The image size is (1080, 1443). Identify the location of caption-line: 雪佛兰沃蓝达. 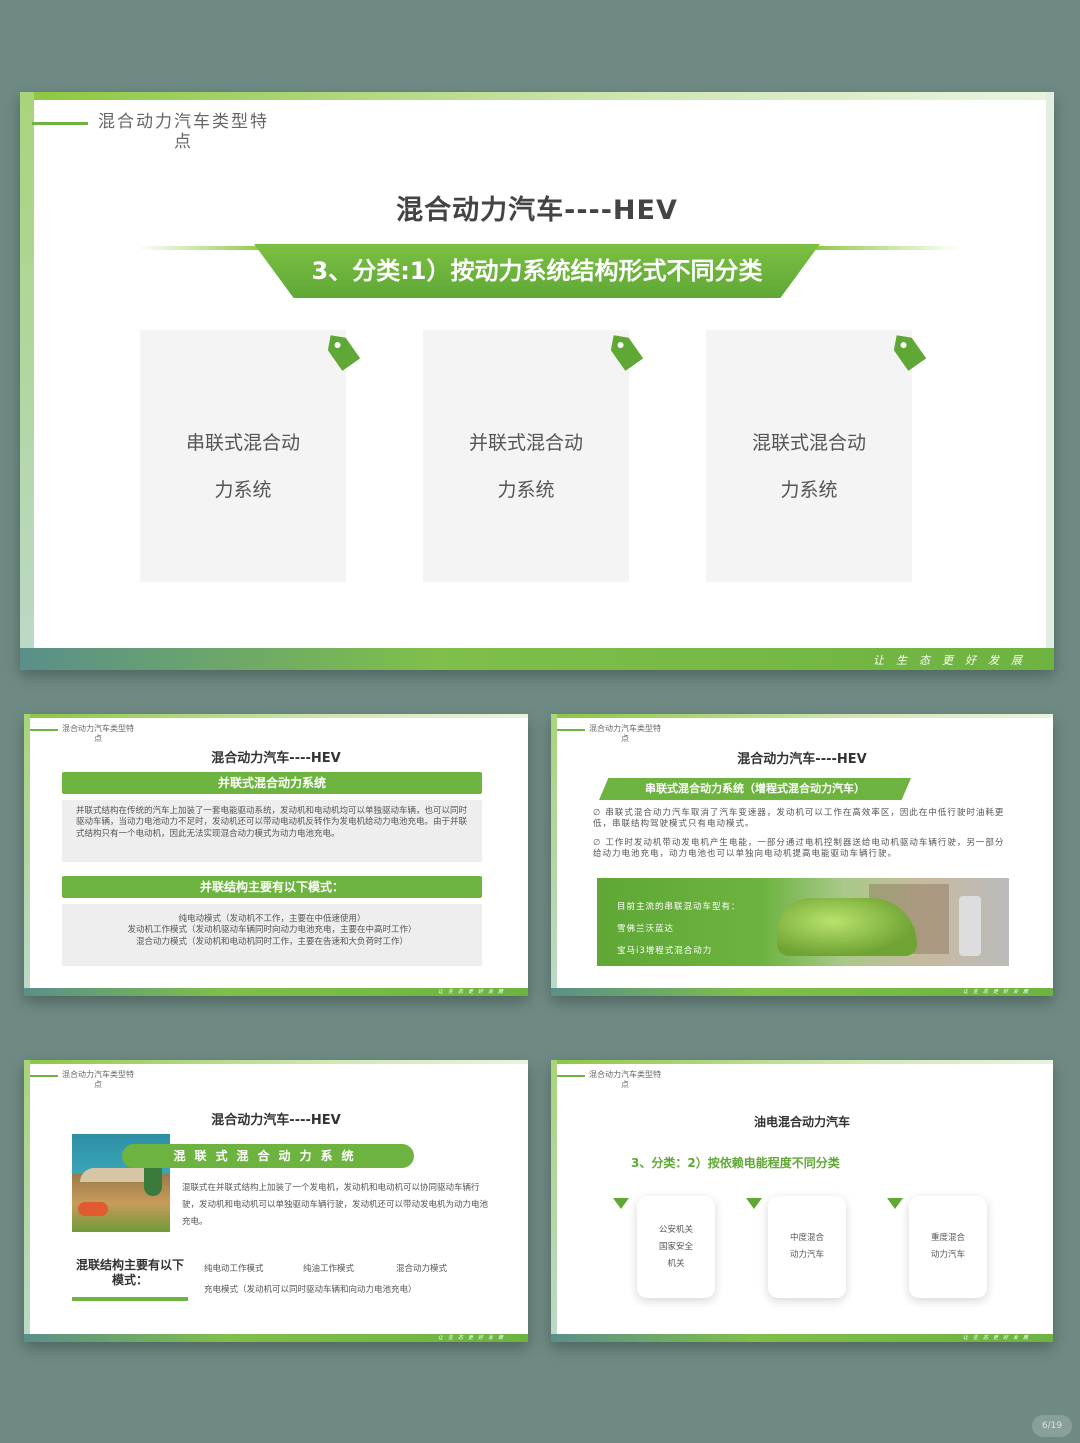
(646, 929).